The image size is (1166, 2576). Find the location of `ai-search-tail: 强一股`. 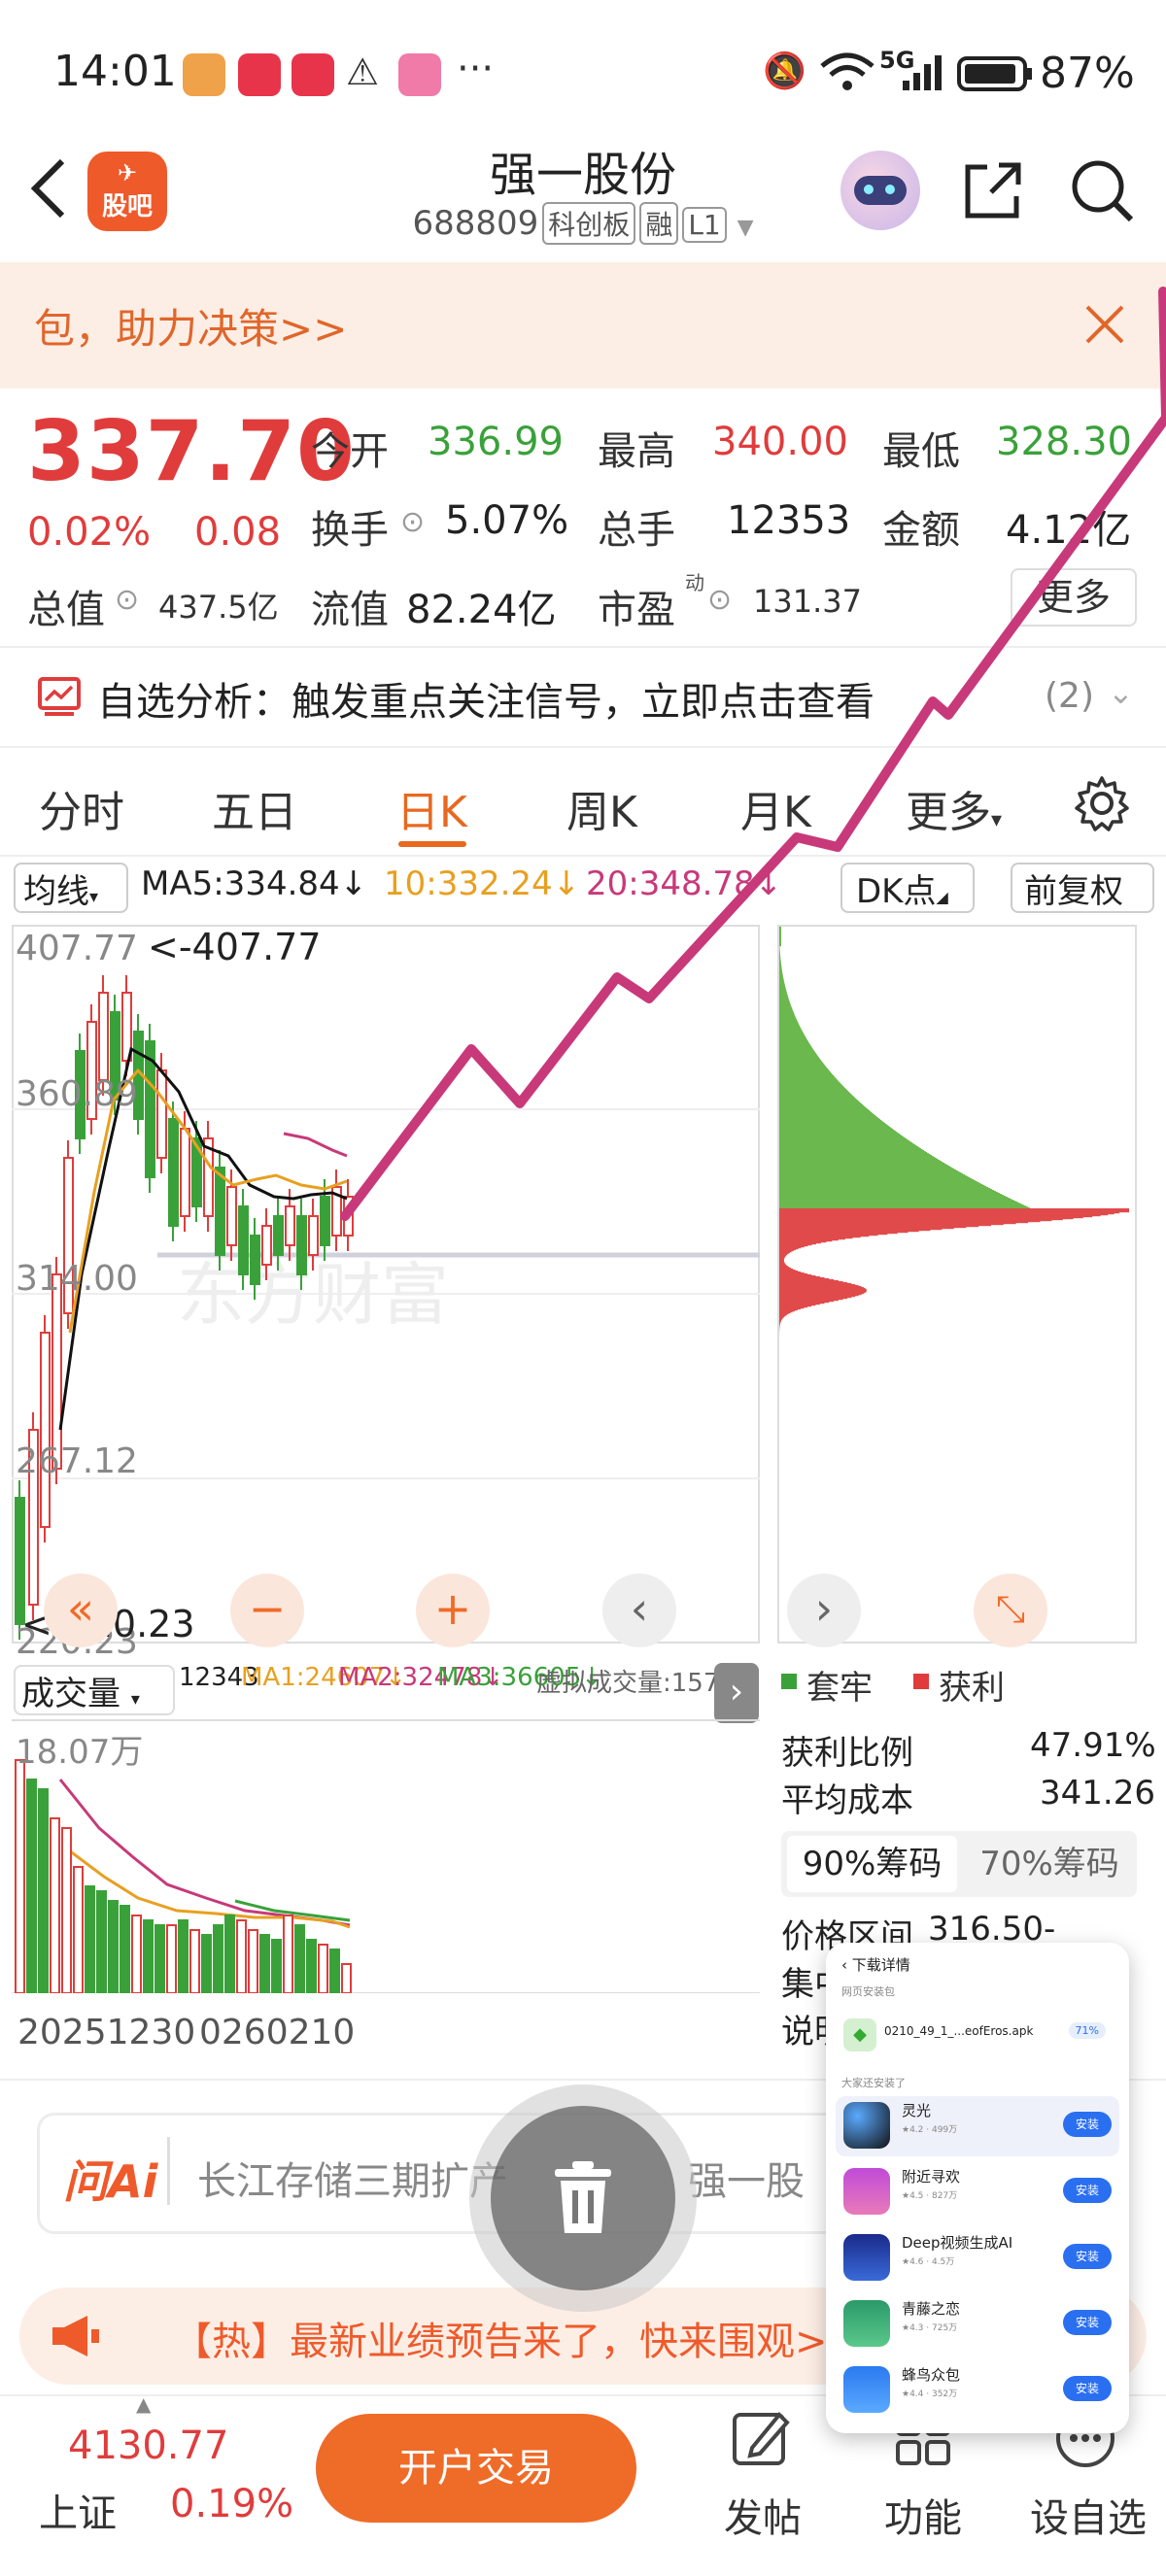

ai-search-tail: 强一股 is located at coordinates (746, 2181).